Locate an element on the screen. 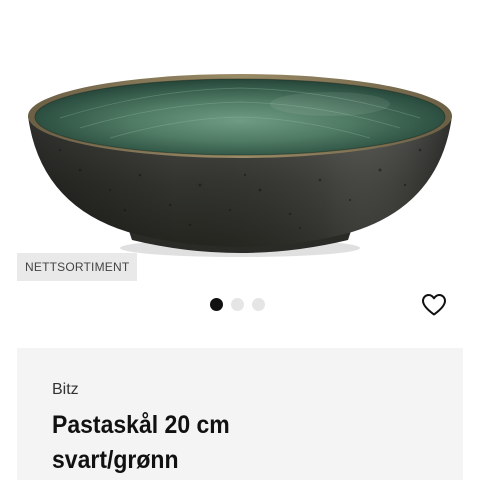 This screenshot has height=480, width=480. image-carousel-dots is located at coordinates (237, 304).